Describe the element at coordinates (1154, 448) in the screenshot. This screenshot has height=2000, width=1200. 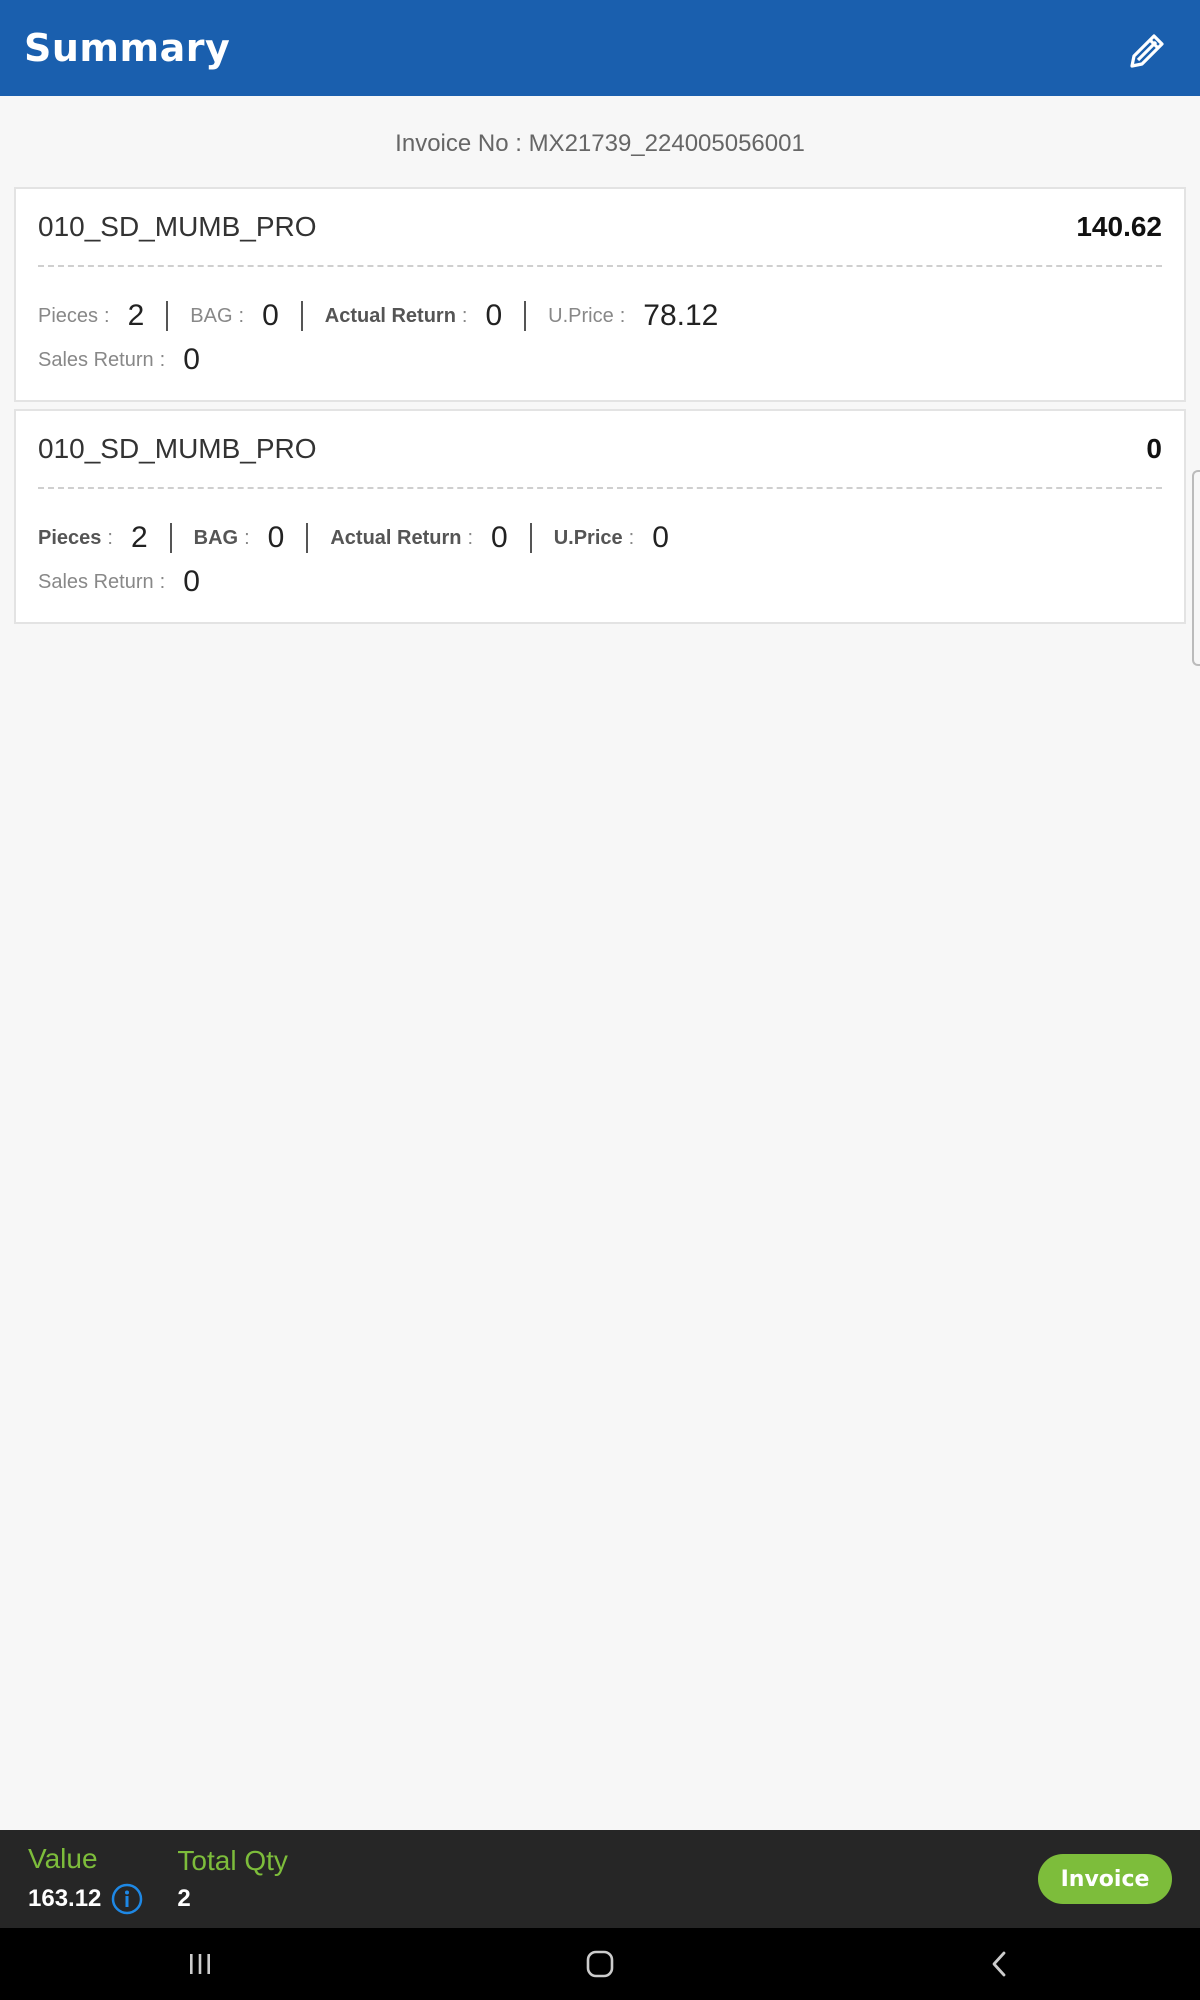
I see `item-amount: 0` at that location.